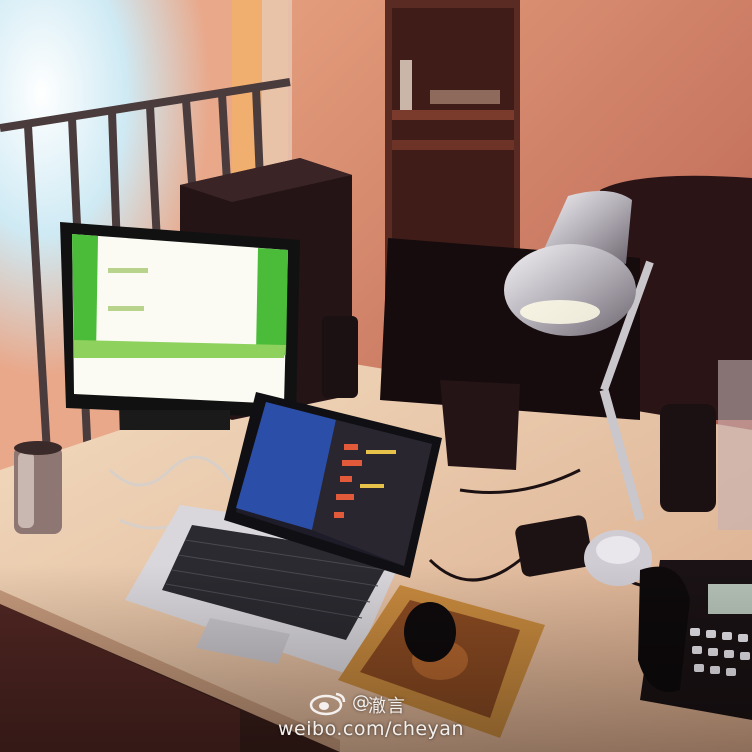 The height and width of the screenshot is (752, 752). I want to click on weibo-eye-icon, so click(327, 704).